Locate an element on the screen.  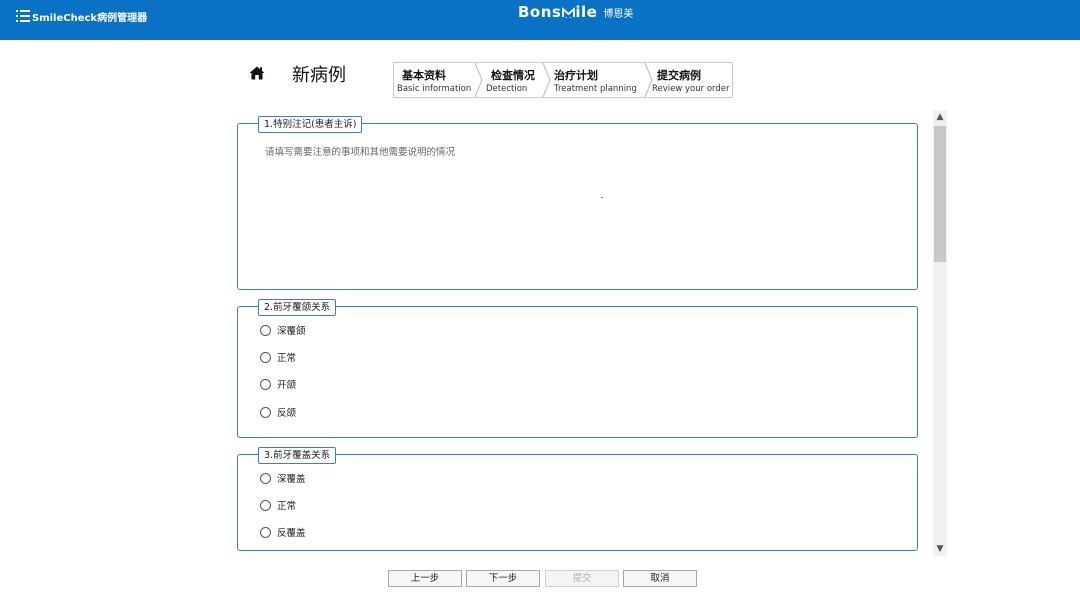
scrollbar-thumb is located at coordinates (940, 194).